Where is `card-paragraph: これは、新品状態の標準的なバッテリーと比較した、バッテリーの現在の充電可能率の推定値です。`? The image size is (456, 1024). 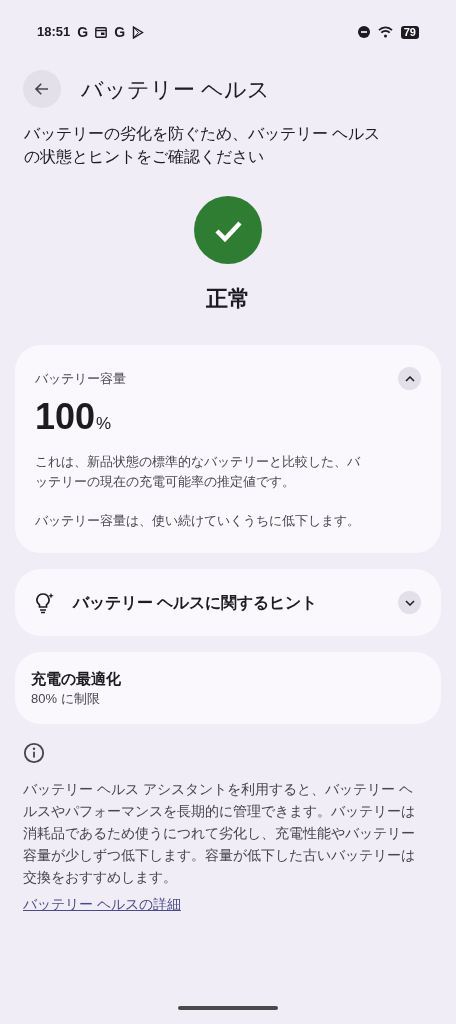 card-paragraph: これは、新品状態の標準的なバッテリーと比較した、バッテリーの現在の充電可能率の推定値です。 is located at coordinates (198, 472).